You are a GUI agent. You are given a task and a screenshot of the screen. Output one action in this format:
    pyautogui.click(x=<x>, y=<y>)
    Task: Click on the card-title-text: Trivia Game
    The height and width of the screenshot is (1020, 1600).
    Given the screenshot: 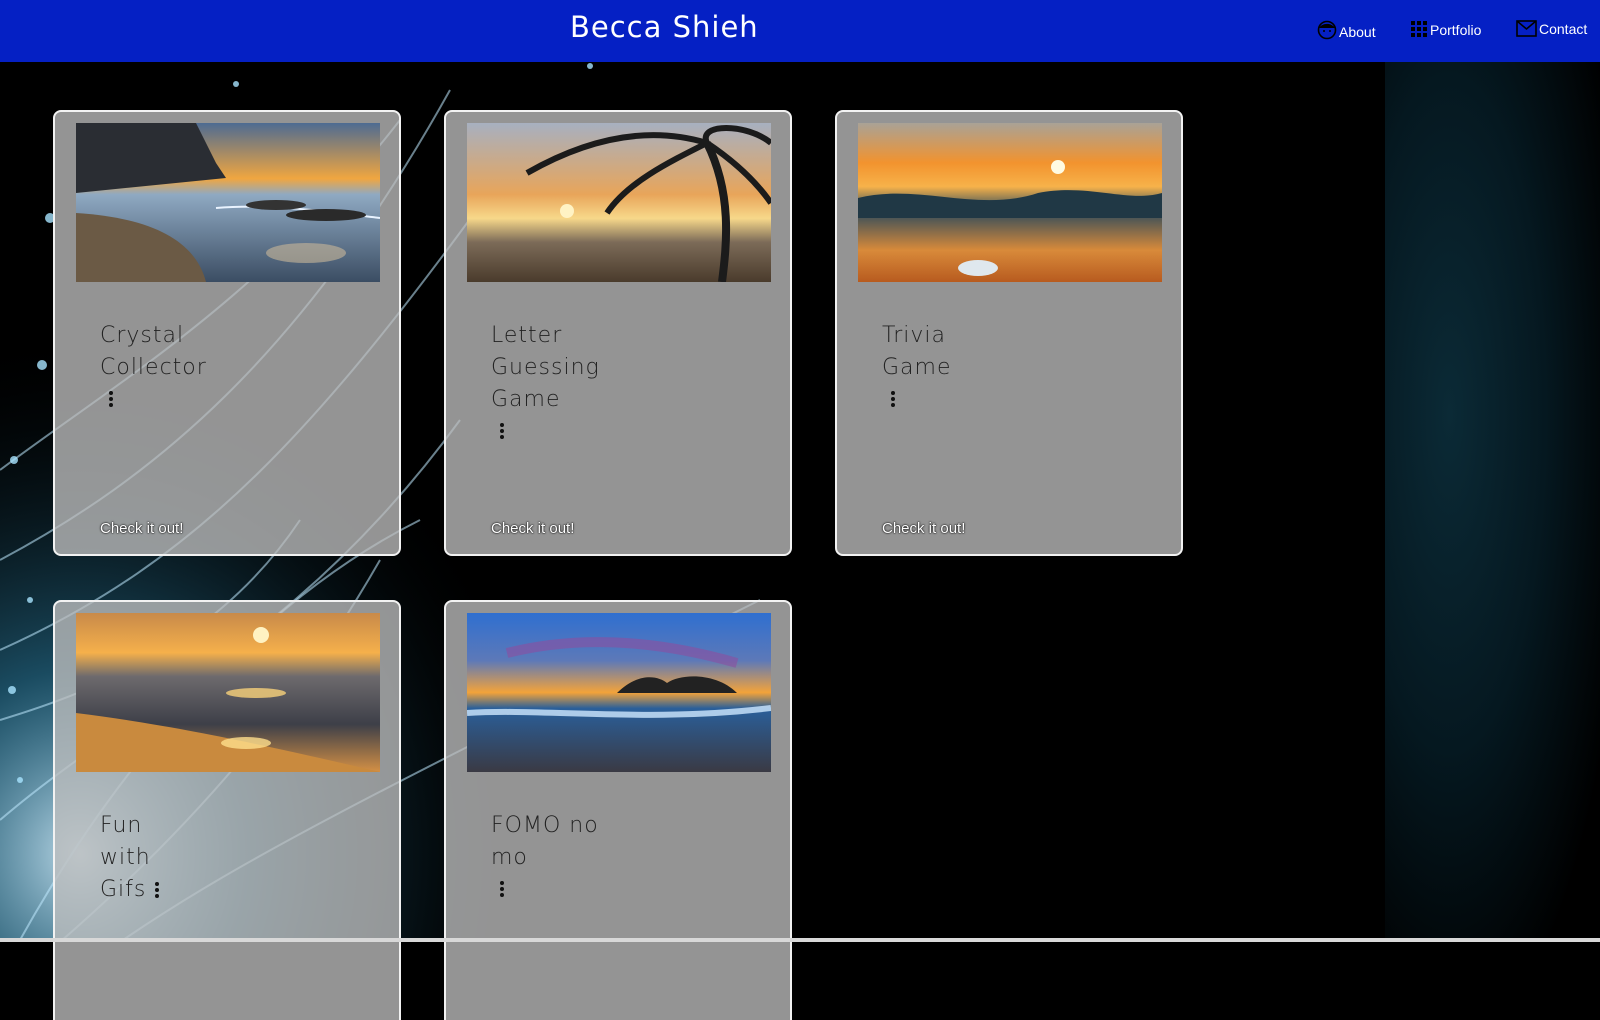 What is the action you would take?
    pyautogui.click(x=917, y=351)
    